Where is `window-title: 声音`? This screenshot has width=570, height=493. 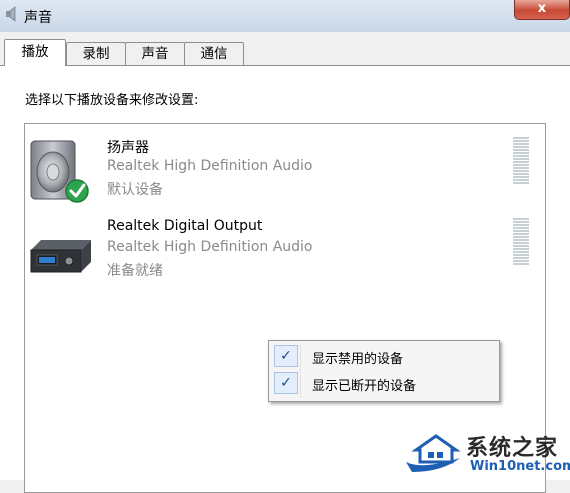 window-title: 声音 is located at coordinates (38, 18).